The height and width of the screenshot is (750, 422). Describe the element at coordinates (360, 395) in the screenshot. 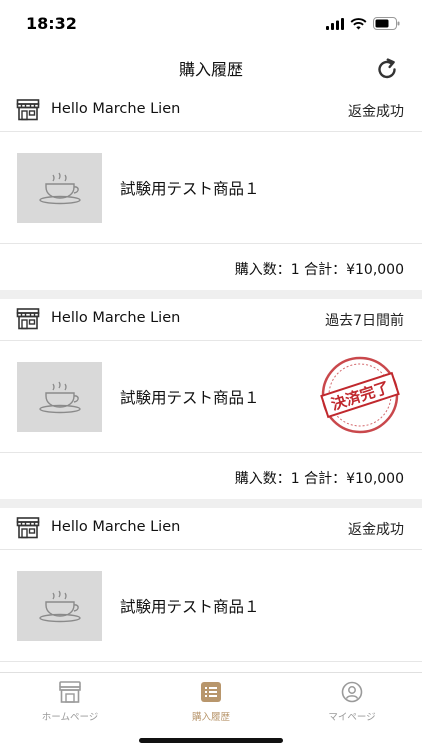

I see `payment-complete-stamp: 決済完了` at that location.